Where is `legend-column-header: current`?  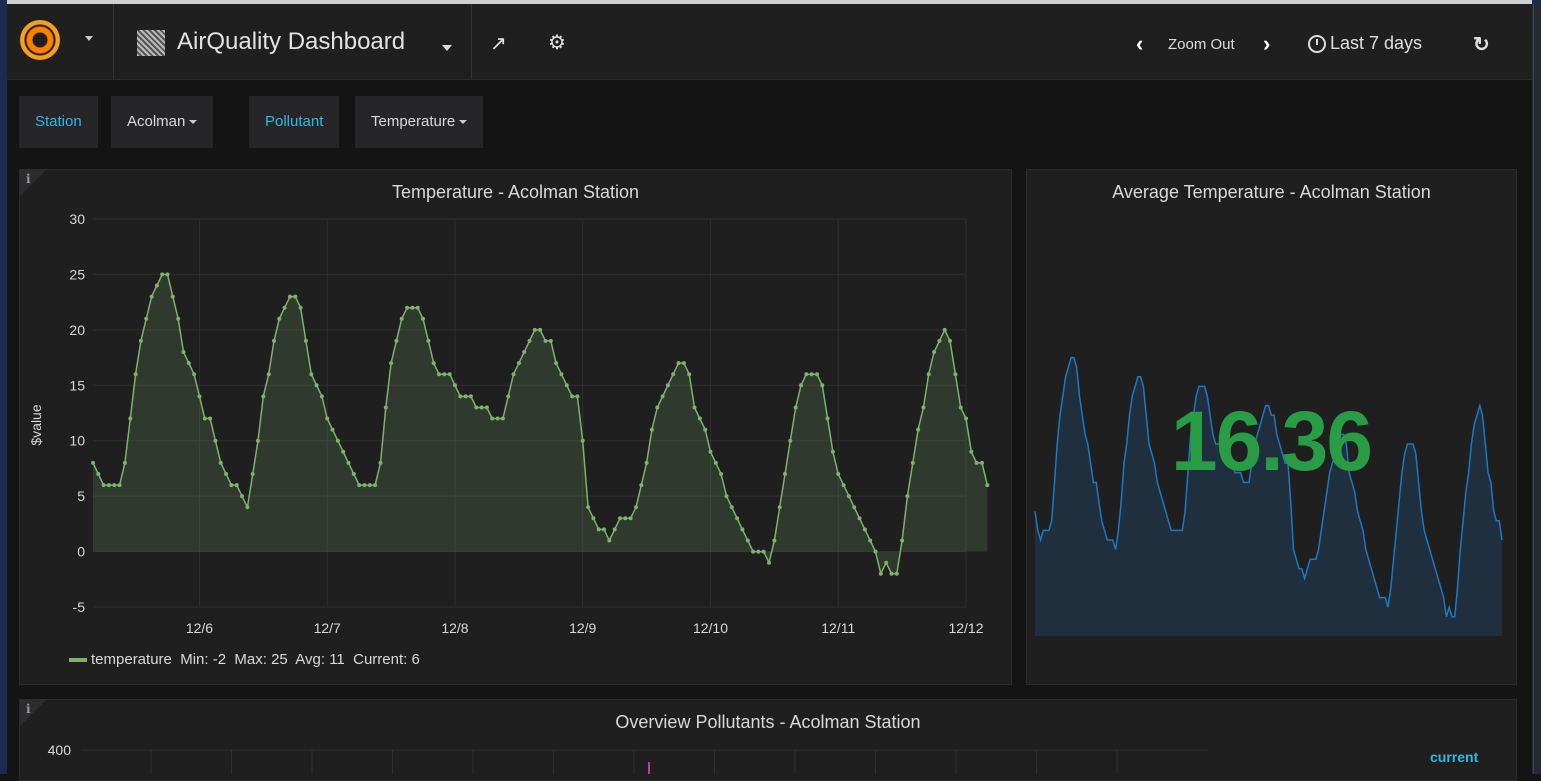
legend-column-header: current is located at coordinates (1454, 757).